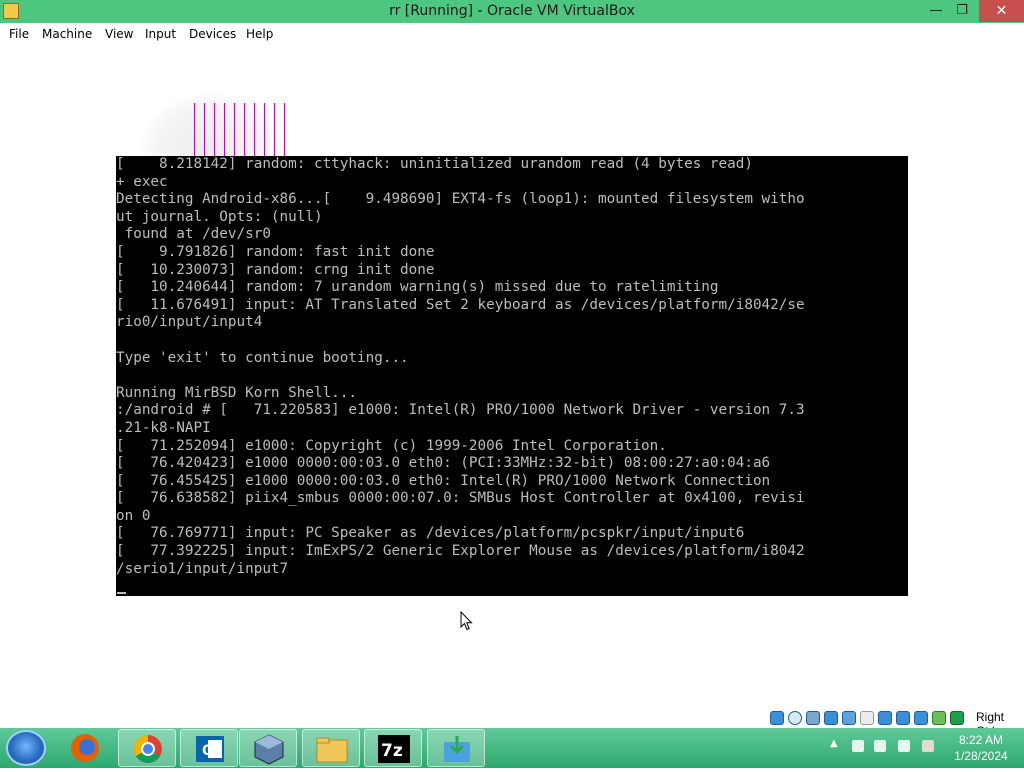  I want to click on svg-text: O, so click(208, 751).